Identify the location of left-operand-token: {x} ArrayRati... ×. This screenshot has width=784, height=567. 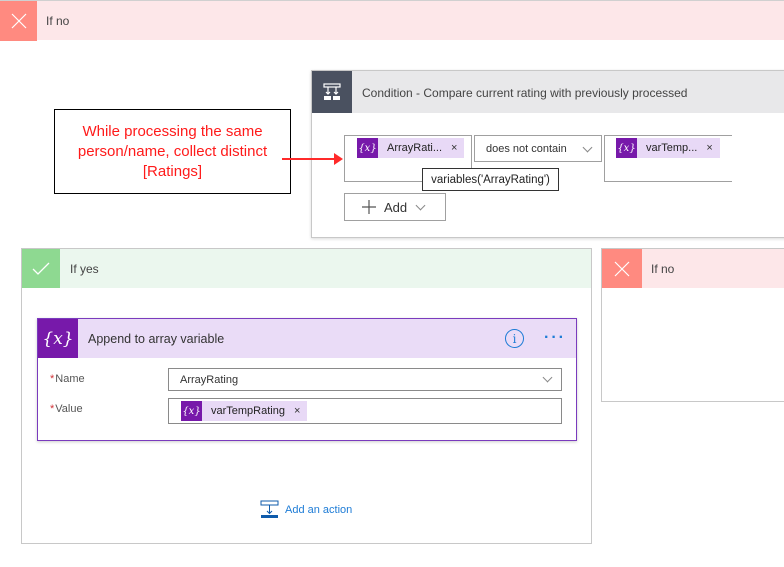
(411, 148).